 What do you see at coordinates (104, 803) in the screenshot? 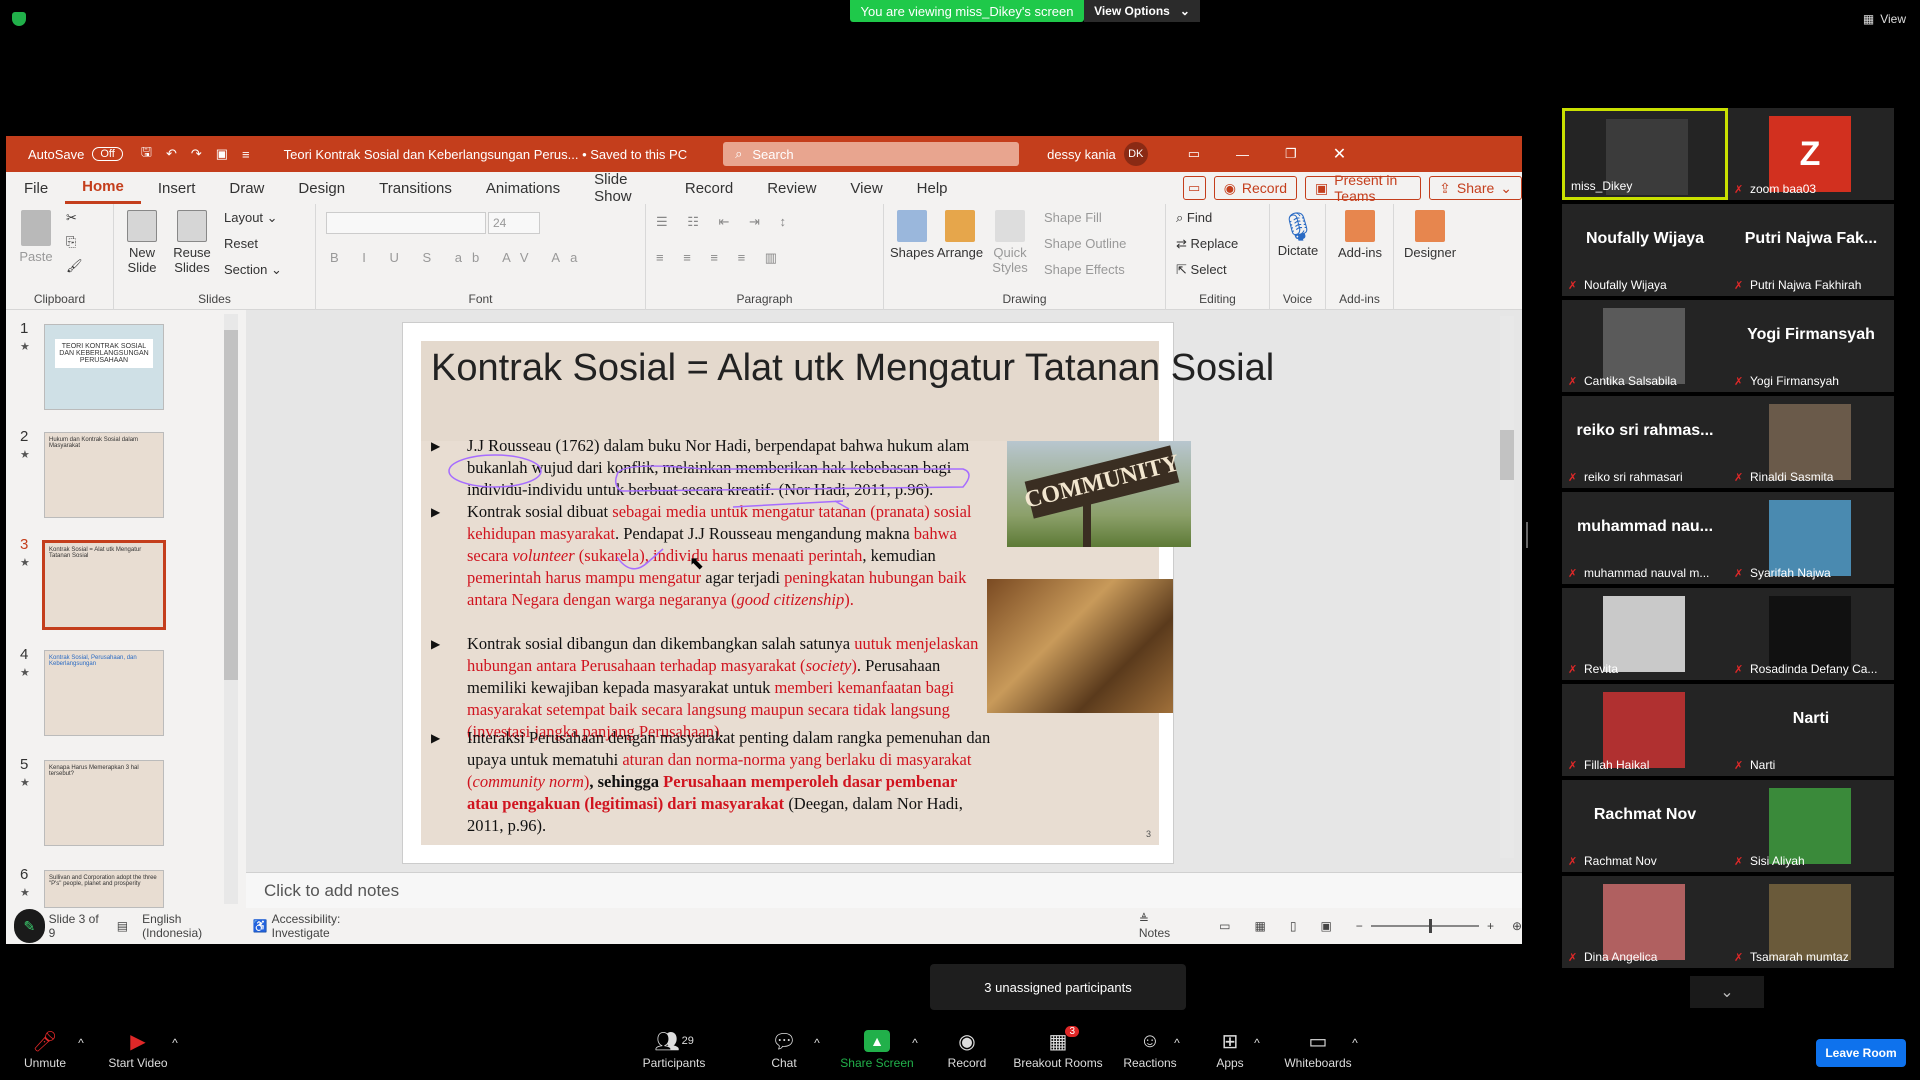
I see `slide-thumbnail: Kenapa Harus Memerapkan 3 hal tersebut?` at bounding box center [104, 803].